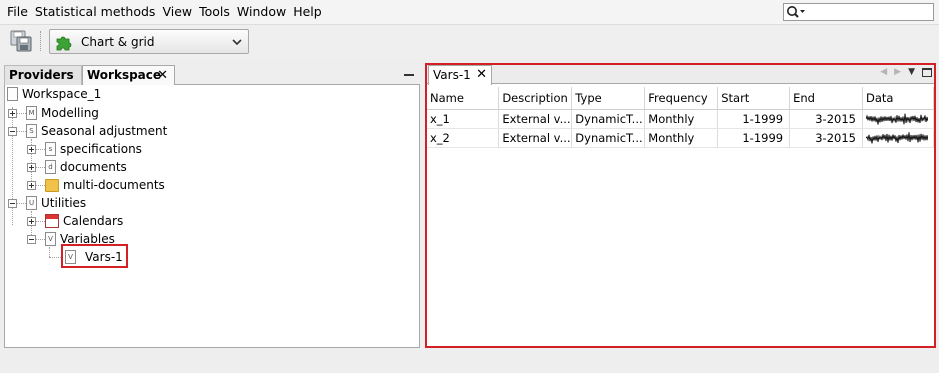 This screenshot has height=373, width=939. Describe the element at coordinates (95, 12) in the screenshot. I see `menu-statistical-methods: Statistical methods` at that location.